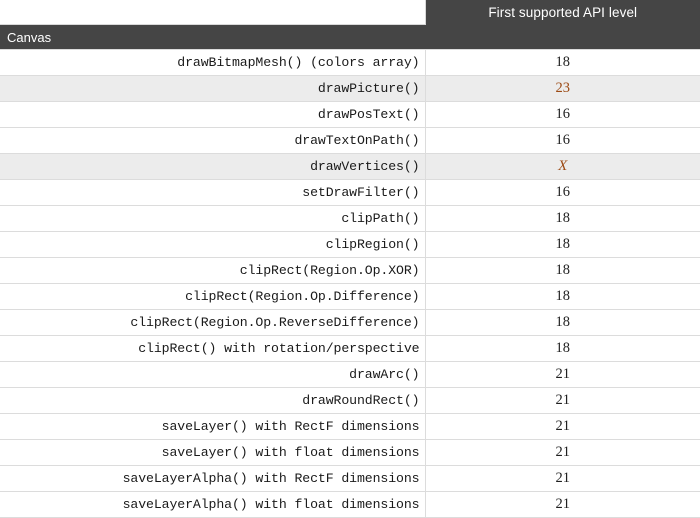 The height and width of the screenshot is (518, 700). I want to click on header-cell-api-level: First supported API level, so click(562, 12).